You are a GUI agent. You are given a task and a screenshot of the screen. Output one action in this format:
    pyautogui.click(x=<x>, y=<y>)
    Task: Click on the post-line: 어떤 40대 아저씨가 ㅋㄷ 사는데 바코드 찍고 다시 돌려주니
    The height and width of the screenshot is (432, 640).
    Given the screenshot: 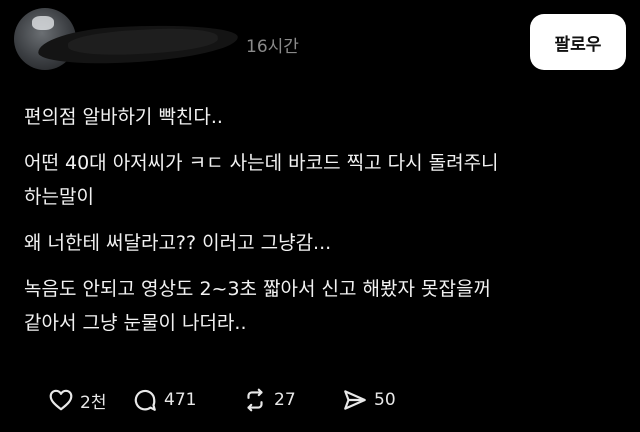 What is the action you would take?
    pyautogui.click(x=261, y=163)
    